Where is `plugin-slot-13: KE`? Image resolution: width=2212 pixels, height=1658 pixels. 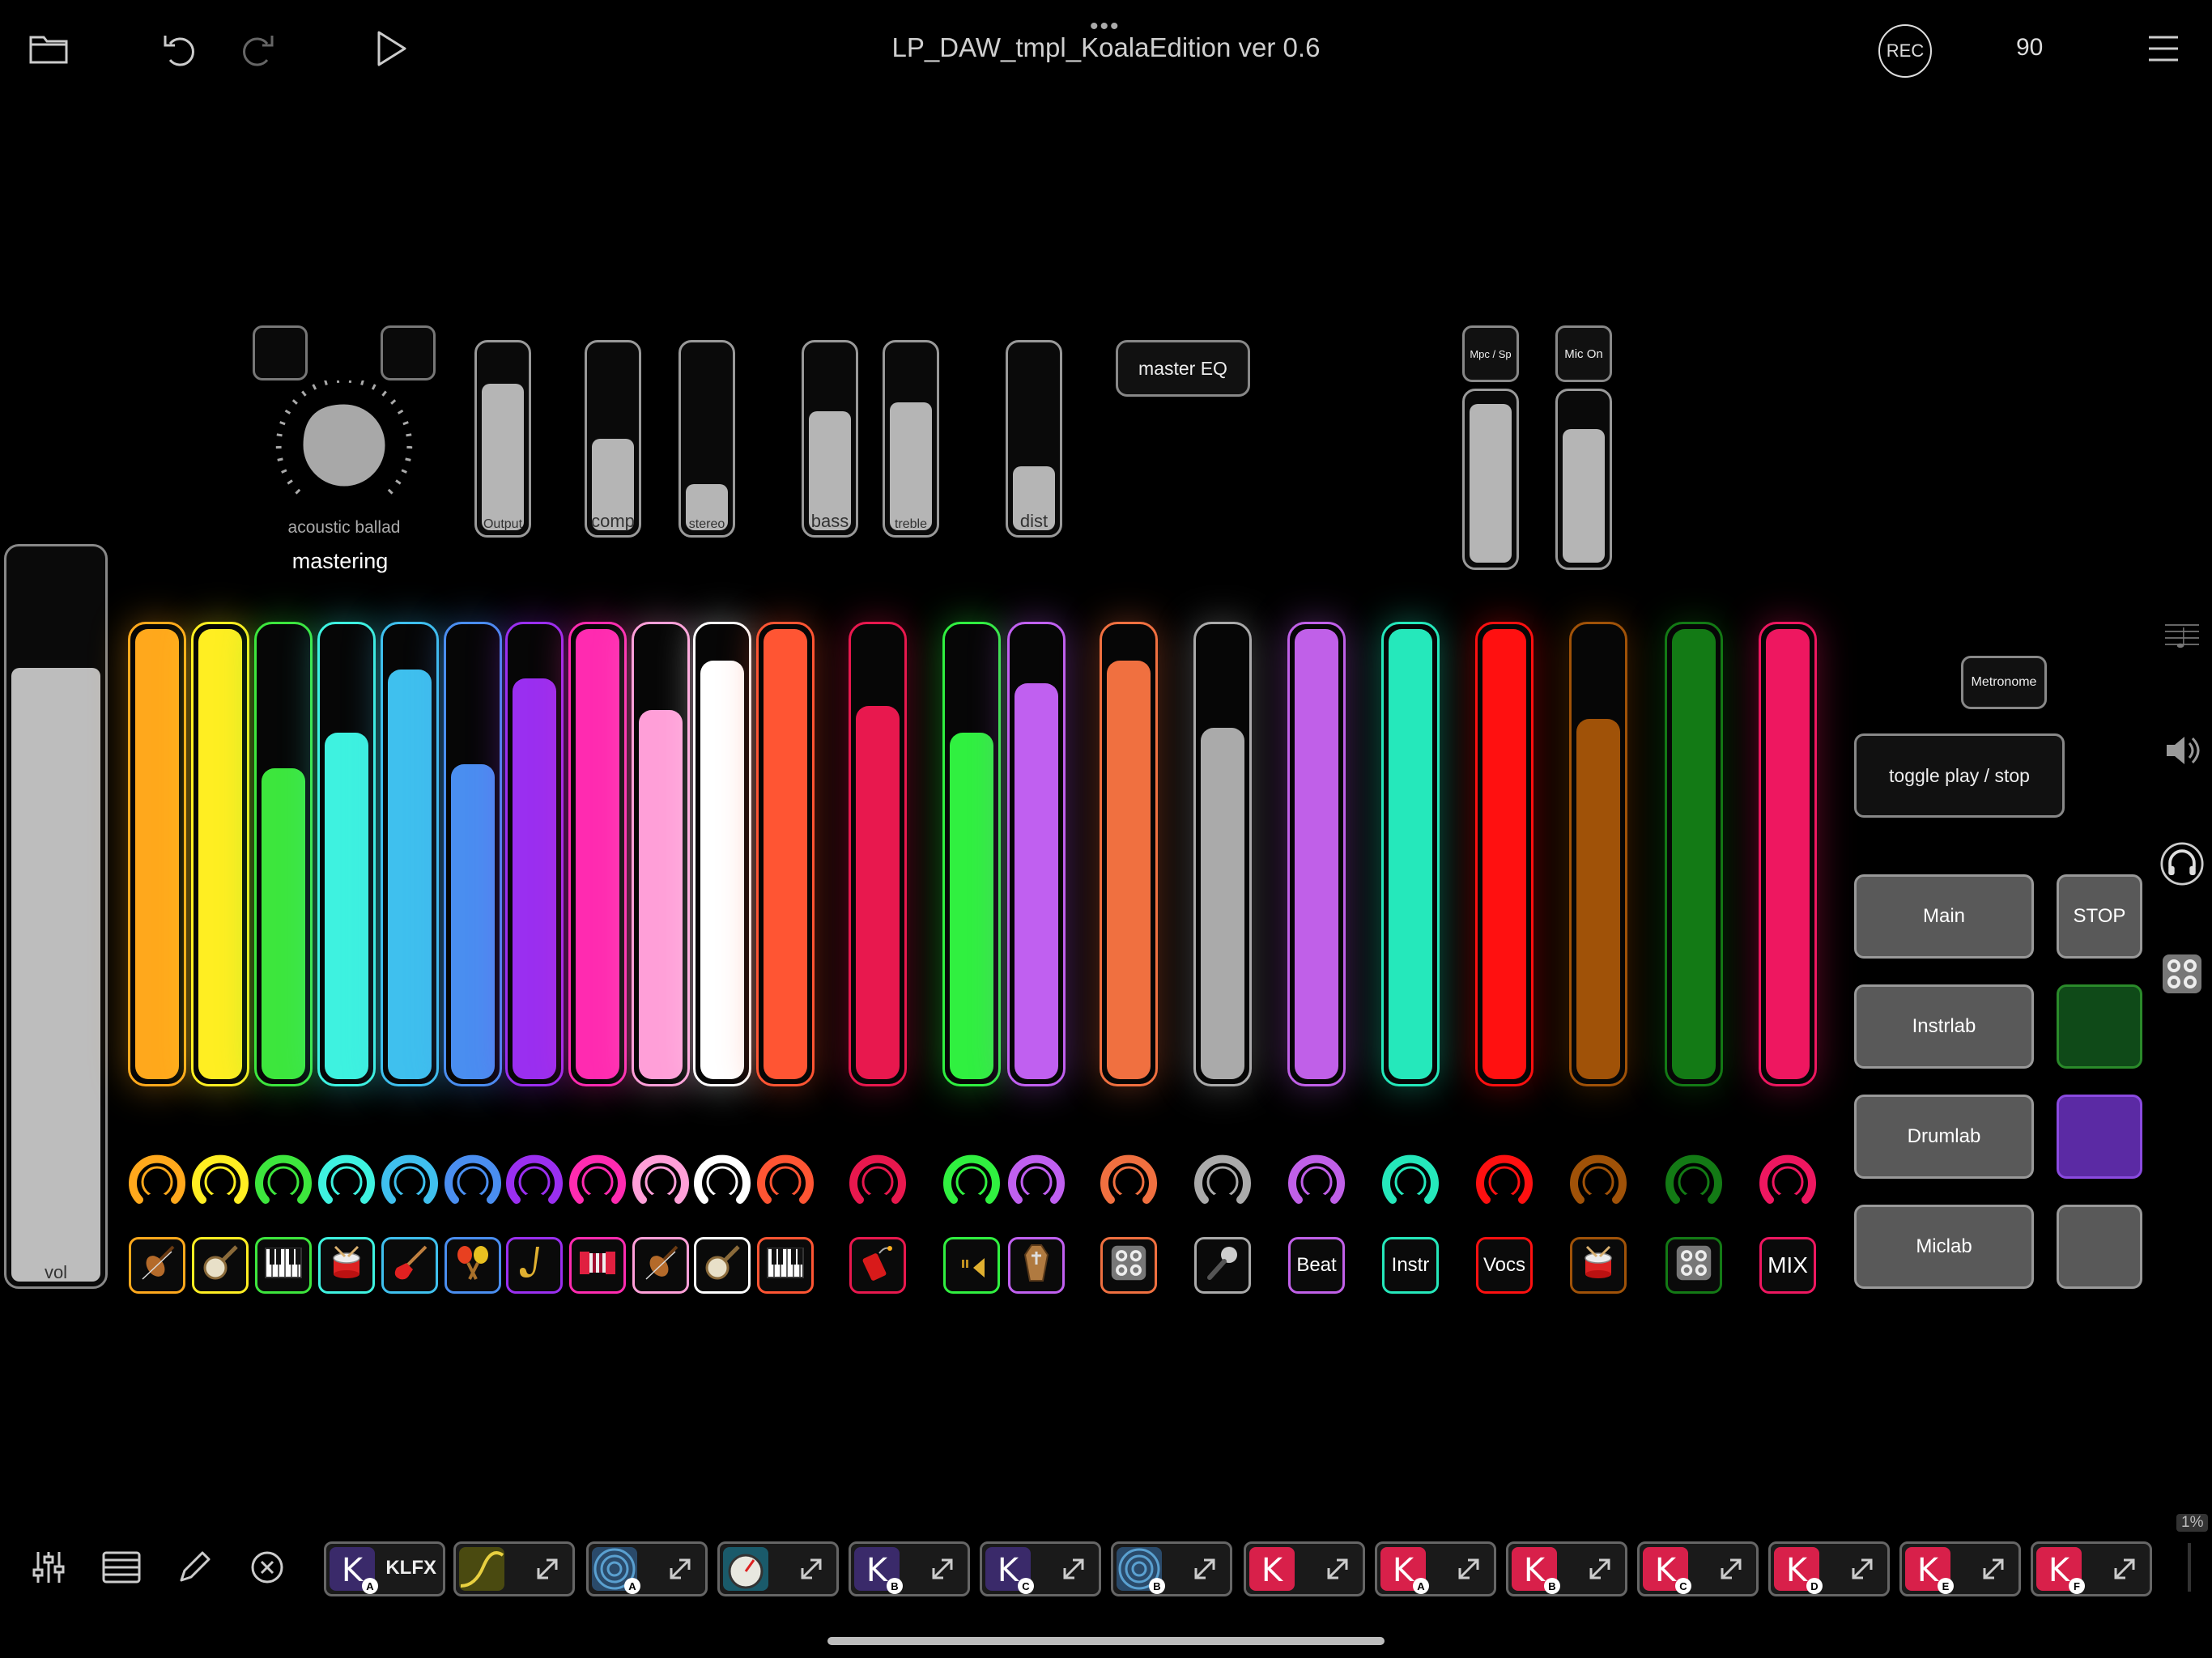 plugin-slot-13: KE is located at coordinates (1960, 1568).